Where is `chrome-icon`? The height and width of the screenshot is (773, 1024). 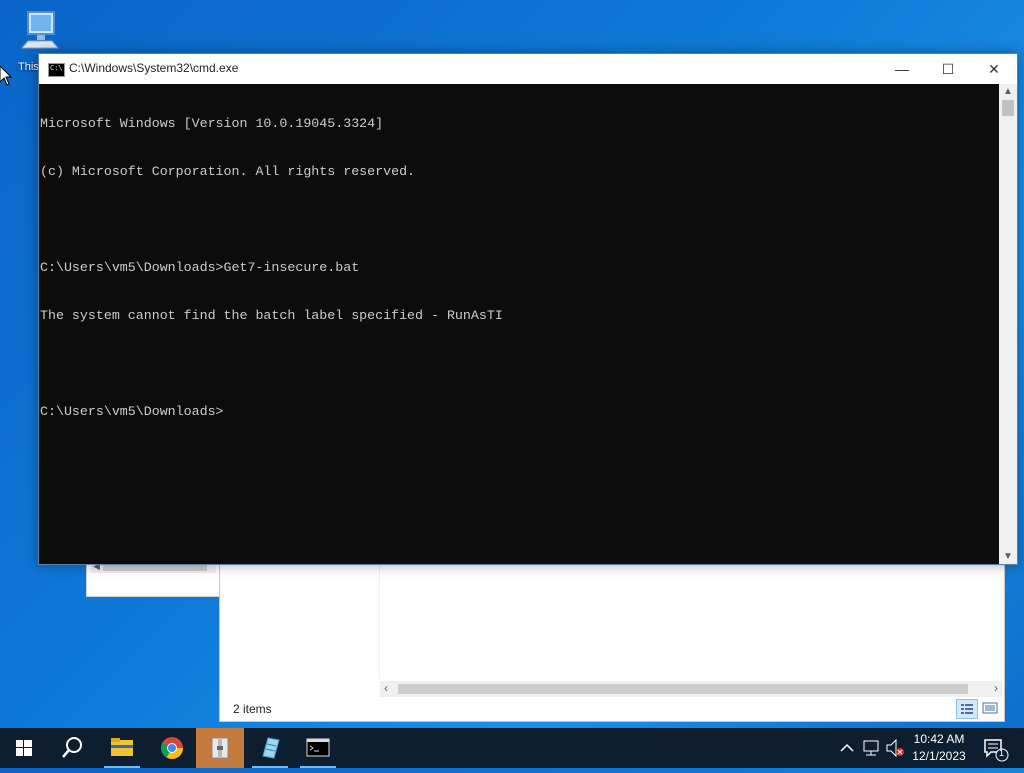 chrome-icon is located at coordinates (172, 748).